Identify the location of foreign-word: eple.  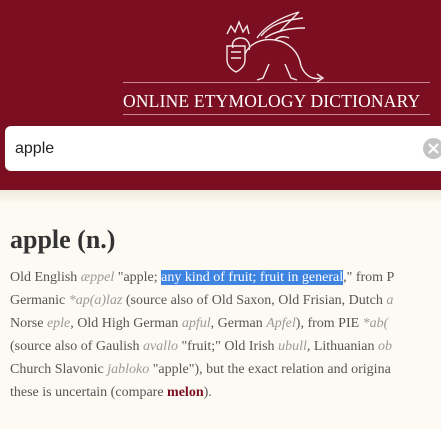
(58, 323).